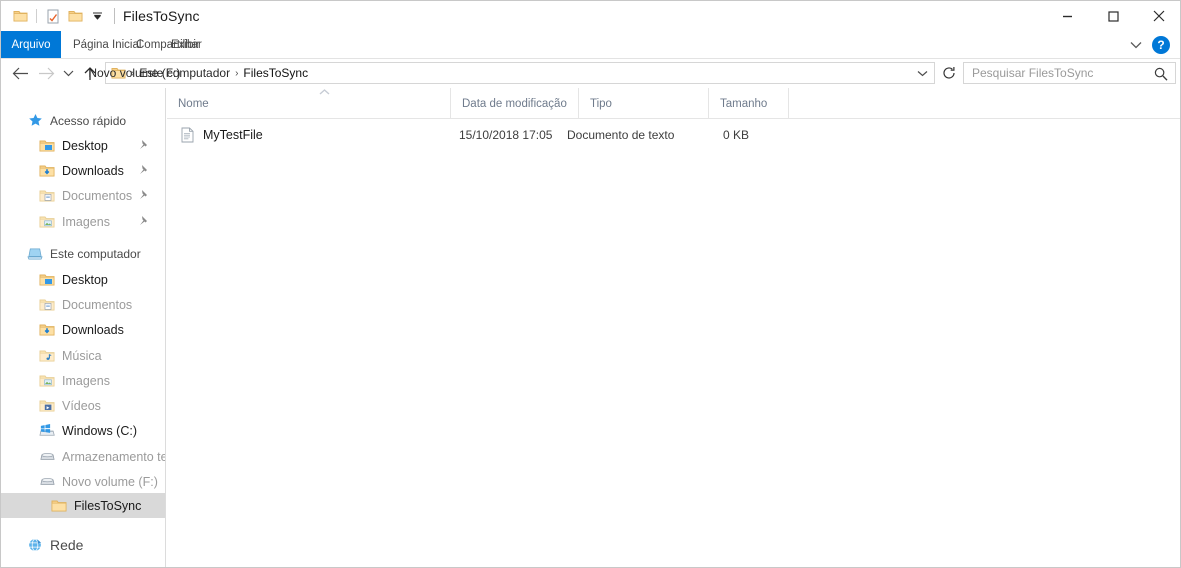  What do you see at coordinates (161, 16) in the screenshot?
I see `window-title: FilesToSync` at bounding box center [161, 16].